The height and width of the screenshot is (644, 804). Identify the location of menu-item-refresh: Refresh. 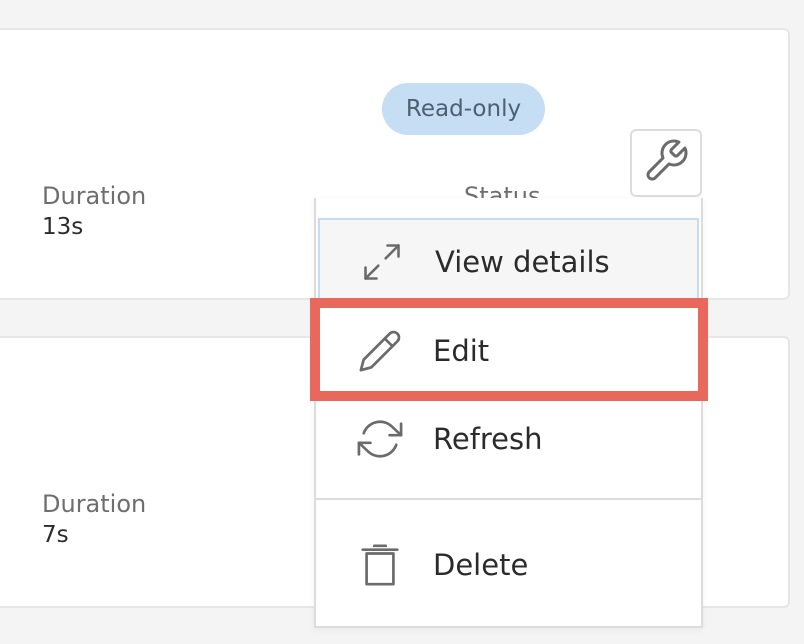
(508, 439).